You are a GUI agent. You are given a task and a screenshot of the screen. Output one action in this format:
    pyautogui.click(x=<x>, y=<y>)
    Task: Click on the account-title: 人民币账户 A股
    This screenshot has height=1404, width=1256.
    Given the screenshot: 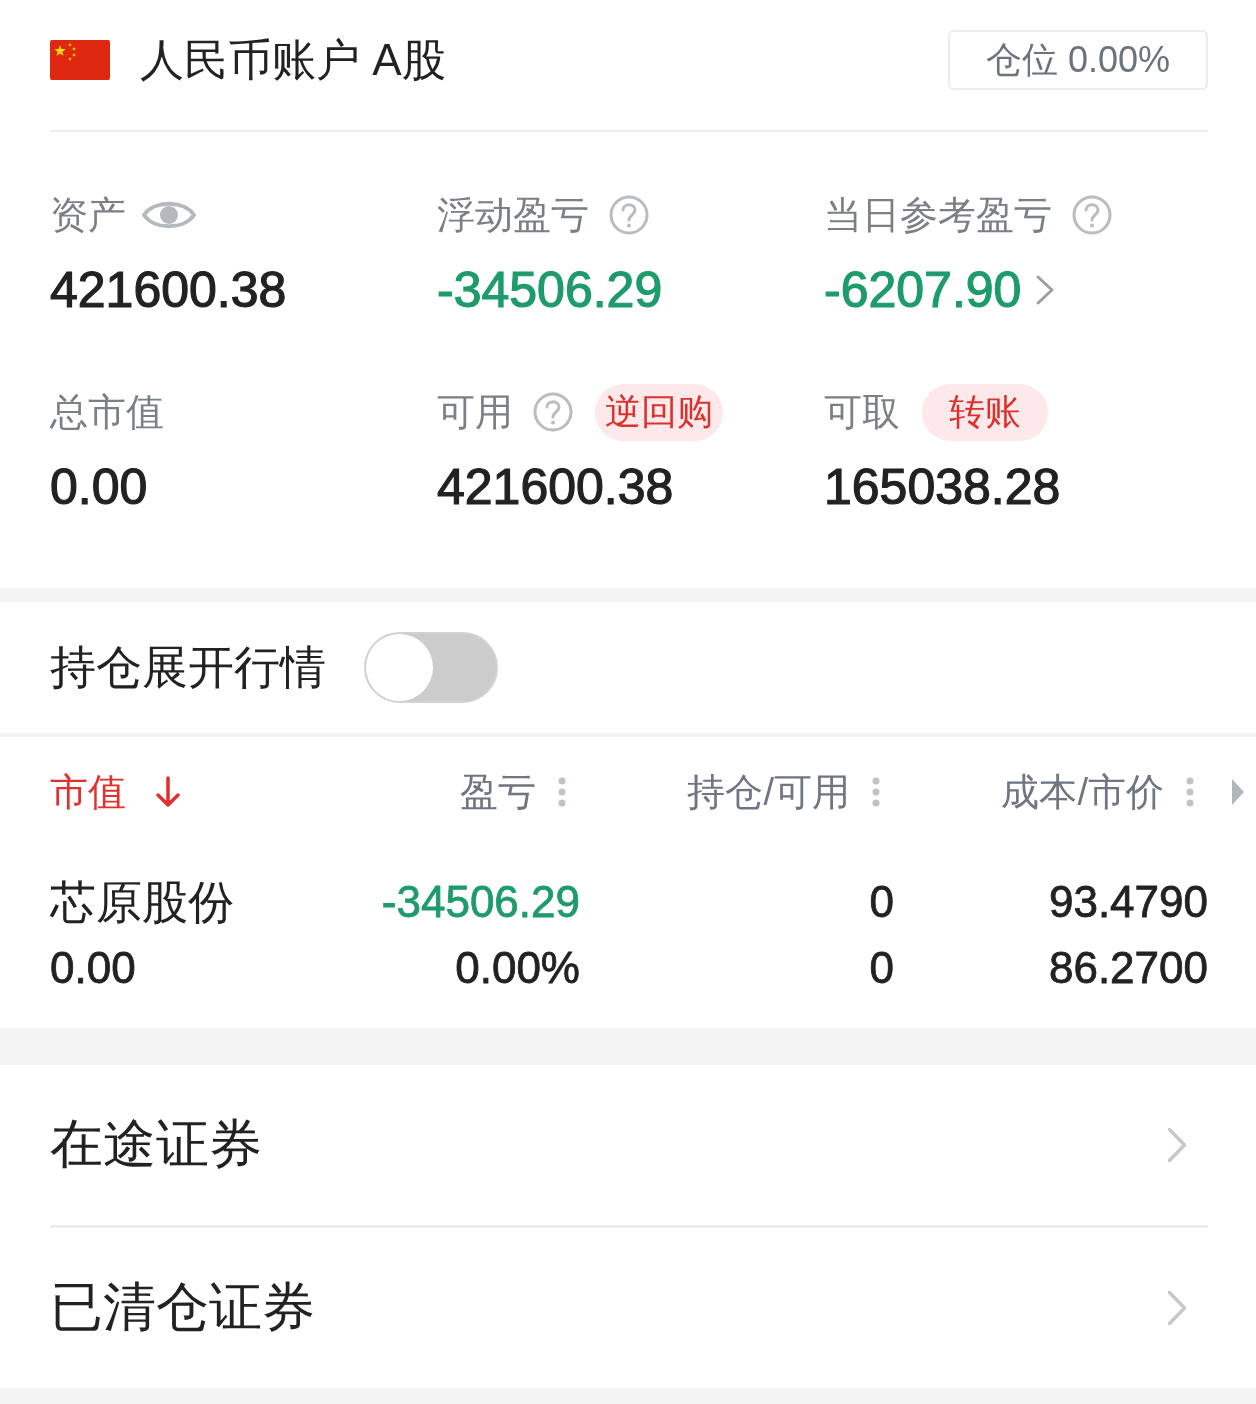 What is the action you would take?
    pyautogui.click(x=293, y=59)
    